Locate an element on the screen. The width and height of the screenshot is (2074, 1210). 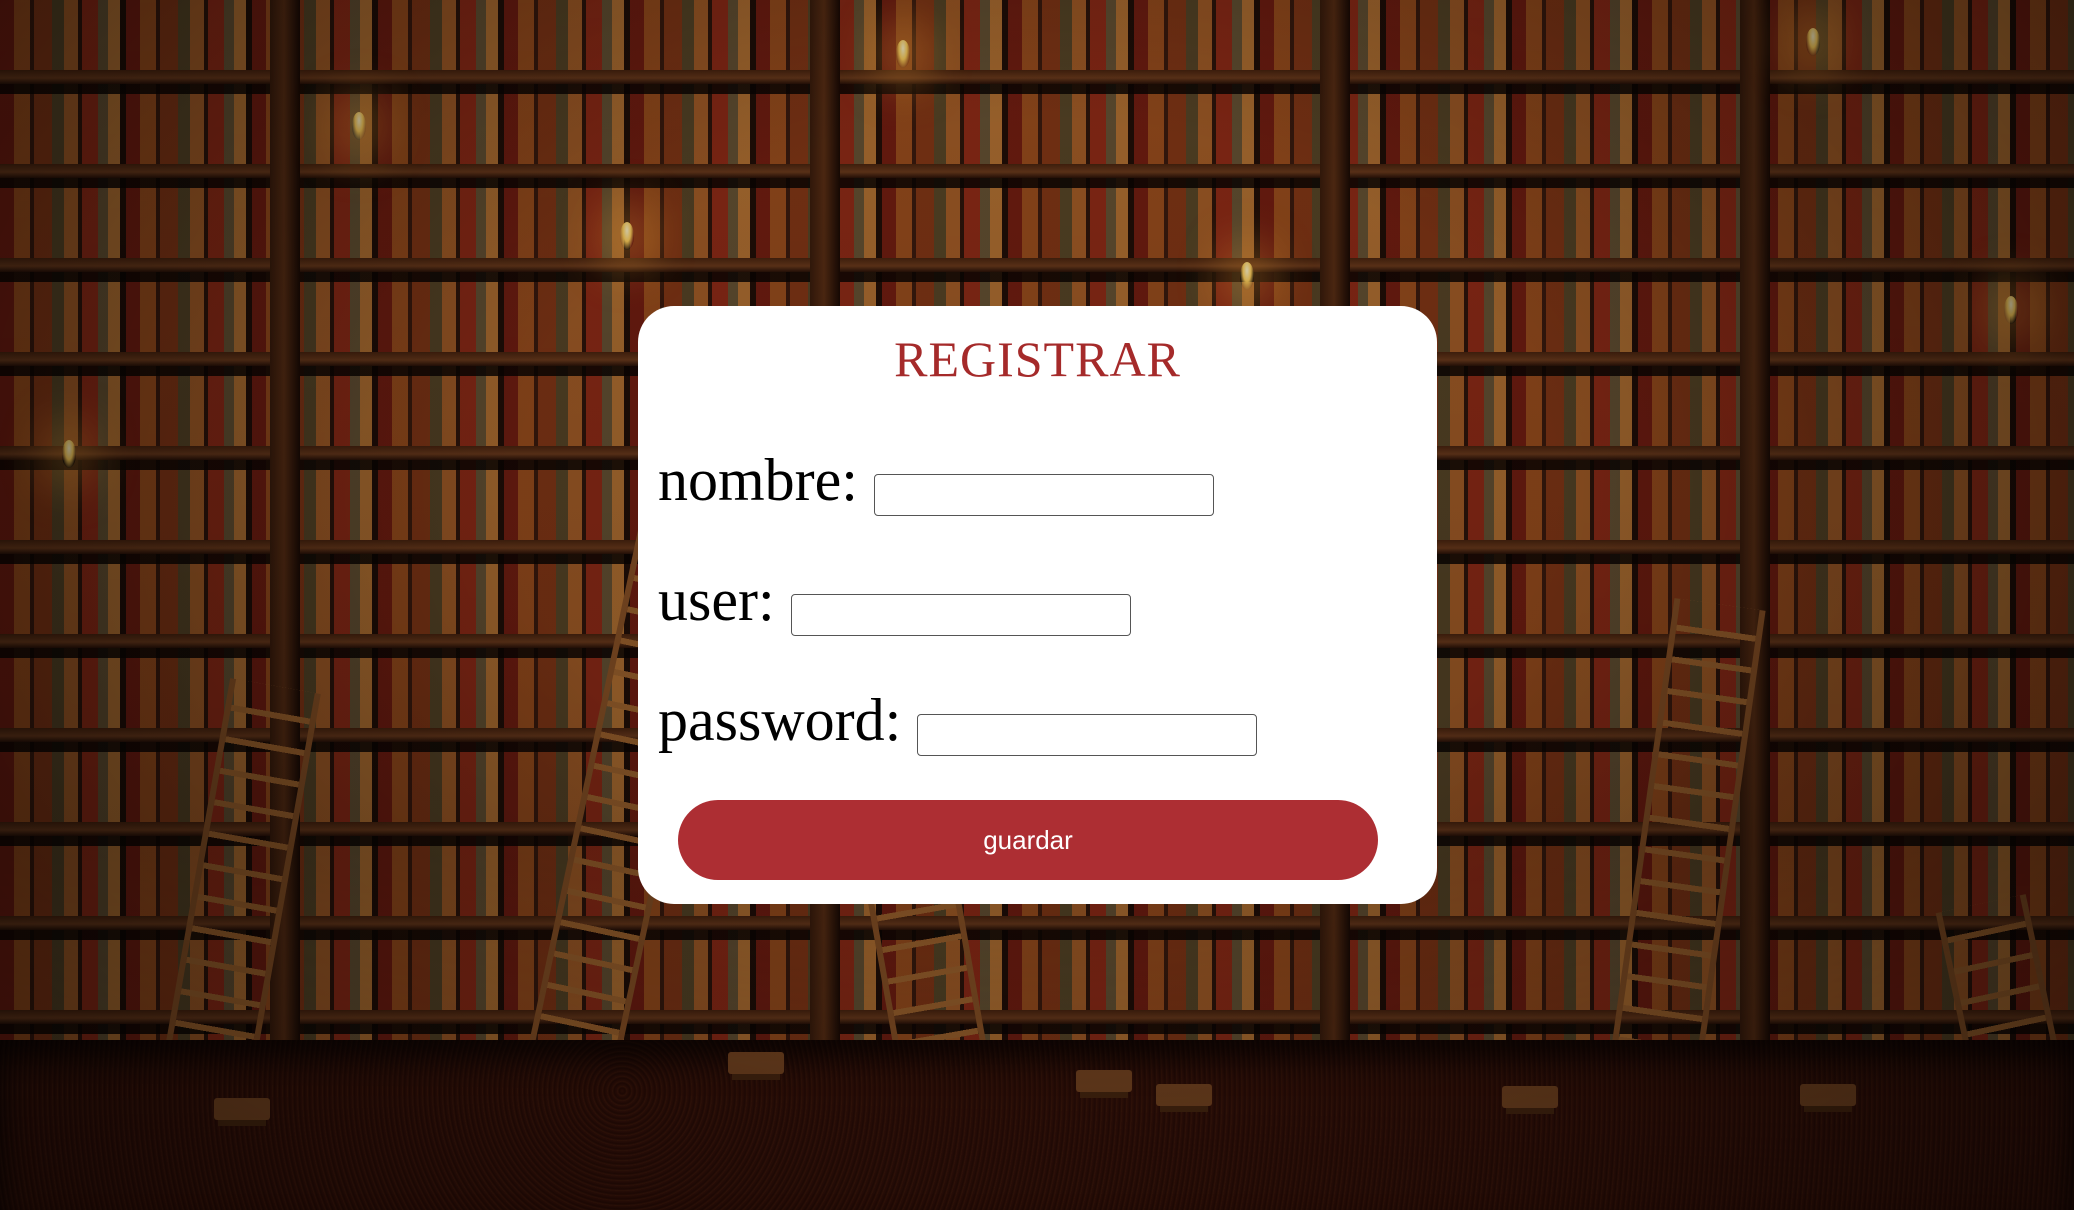
form-title: REGISTRAR is located at coordinates (1037, 359).